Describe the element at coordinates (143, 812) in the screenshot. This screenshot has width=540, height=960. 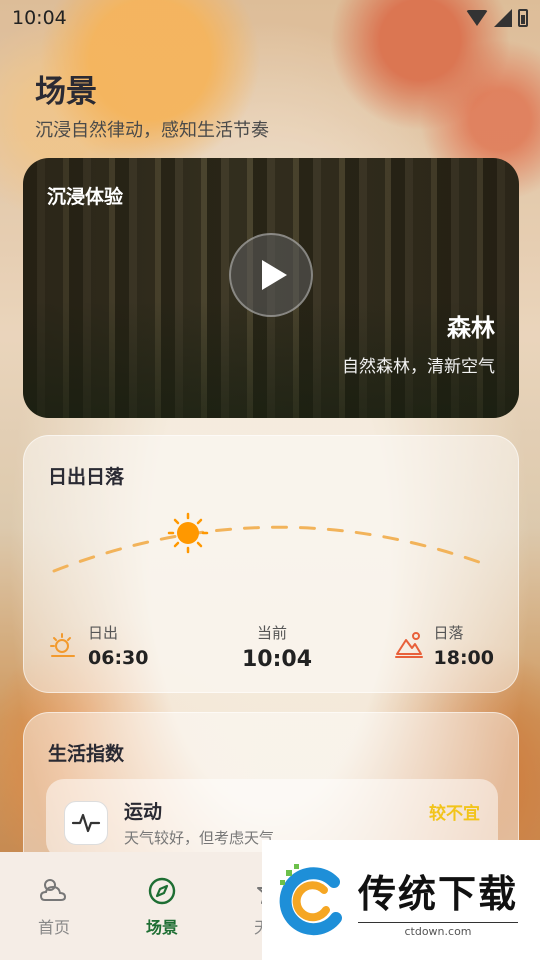
I see `life-item-title: 运动` at that location.